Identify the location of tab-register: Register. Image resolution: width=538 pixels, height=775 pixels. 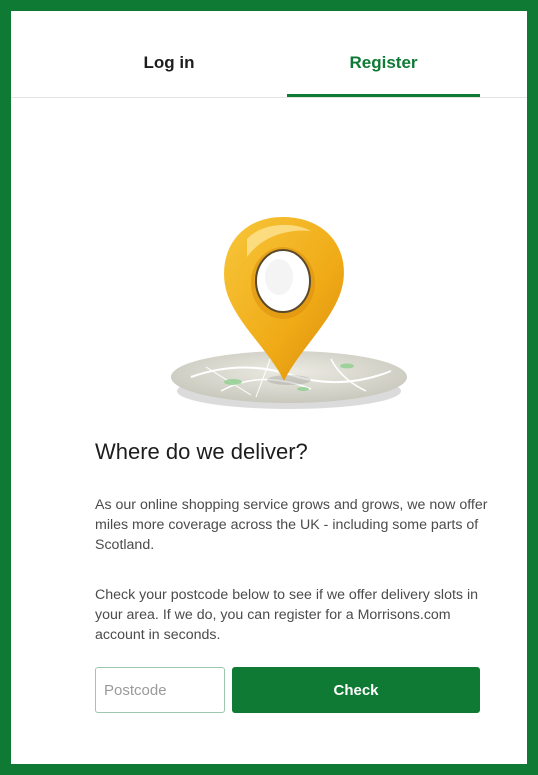
(383, 75).